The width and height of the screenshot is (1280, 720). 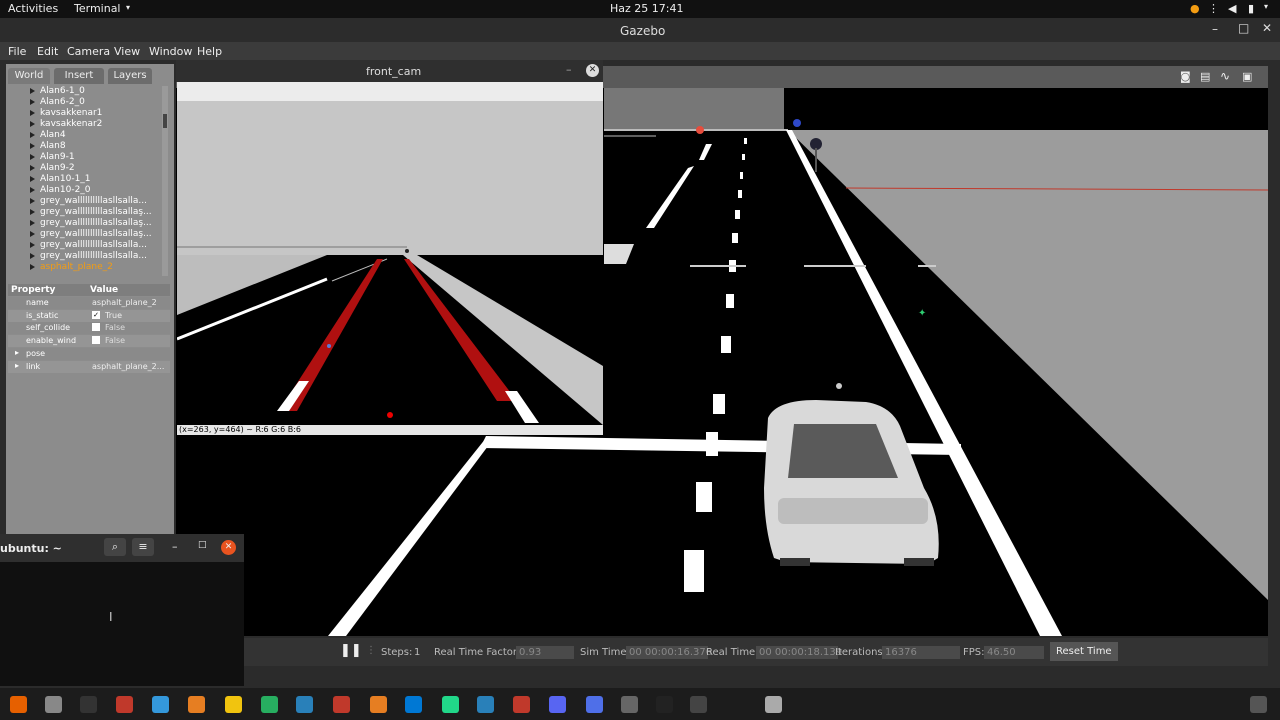 I want to click on rviz-icon, so click(x=698, y=704).